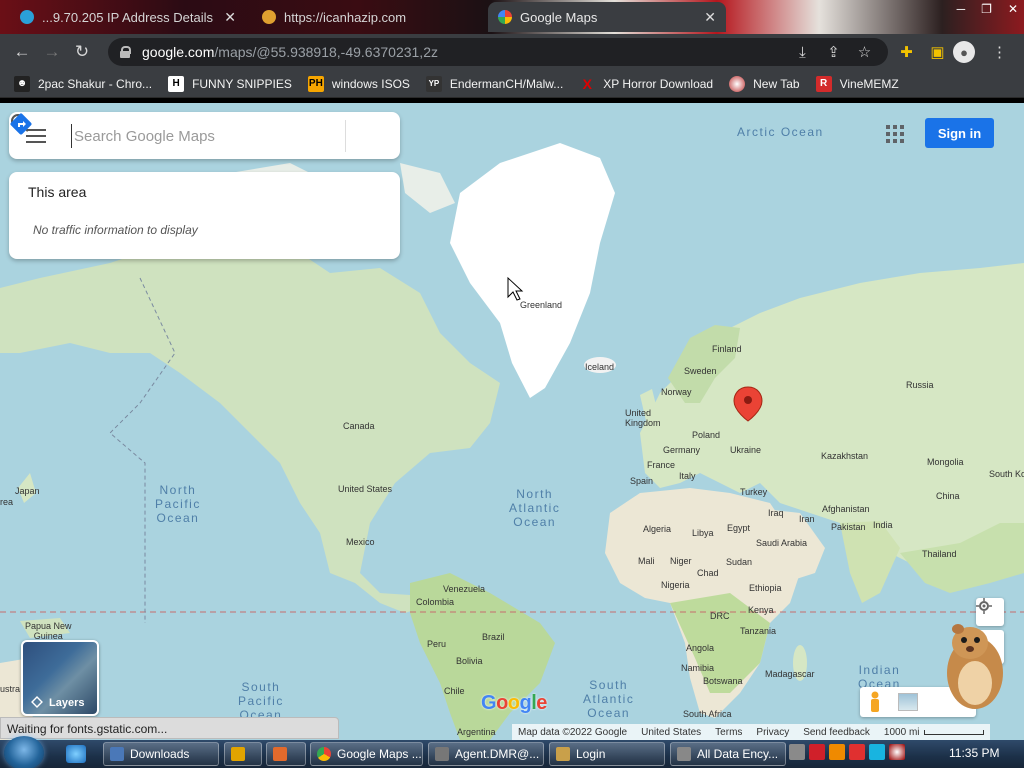 The image size is (1024, 768). I want to click on internet-explorer-icon, so click(76, 754).